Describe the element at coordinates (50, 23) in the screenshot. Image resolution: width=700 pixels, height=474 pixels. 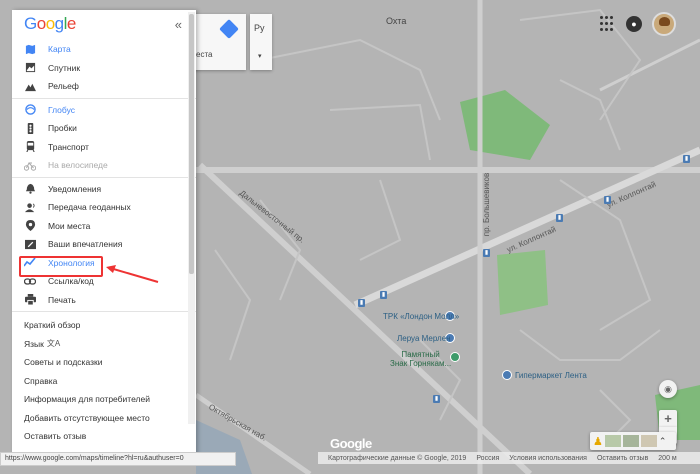
I see `google-logo: Google` at that location.